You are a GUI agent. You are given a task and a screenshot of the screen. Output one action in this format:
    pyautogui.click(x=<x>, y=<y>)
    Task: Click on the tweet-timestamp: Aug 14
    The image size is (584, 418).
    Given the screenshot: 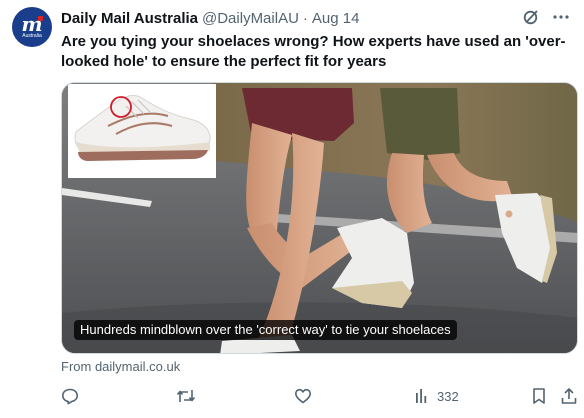 What is the action you would take?
    pyautogui.click(x=336, y=18)
    